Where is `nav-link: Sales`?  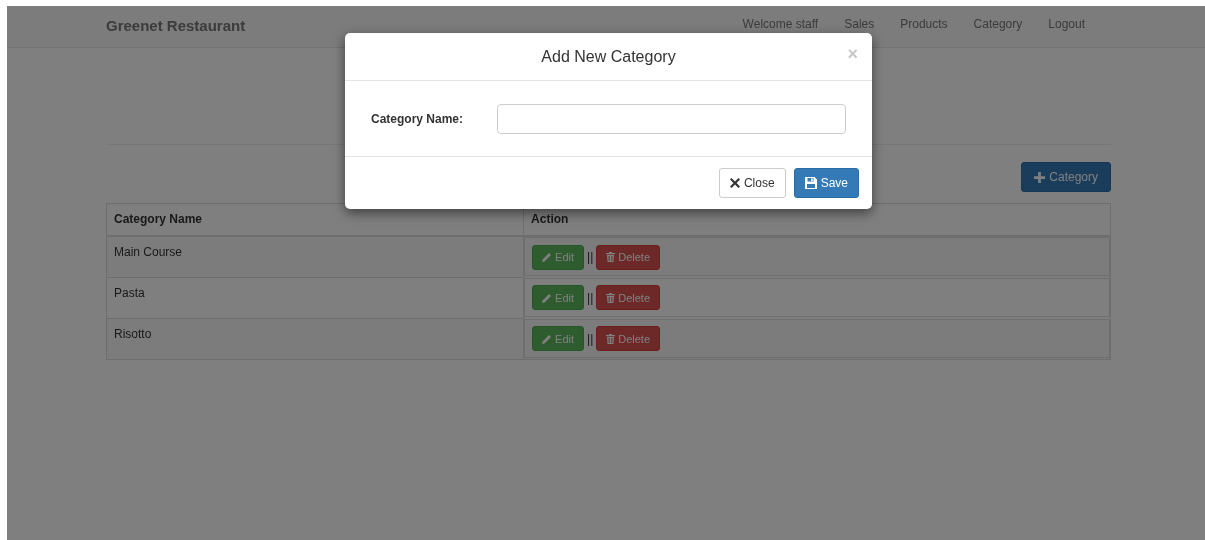
nav-link: Sales is located at coordinates (859, 24).